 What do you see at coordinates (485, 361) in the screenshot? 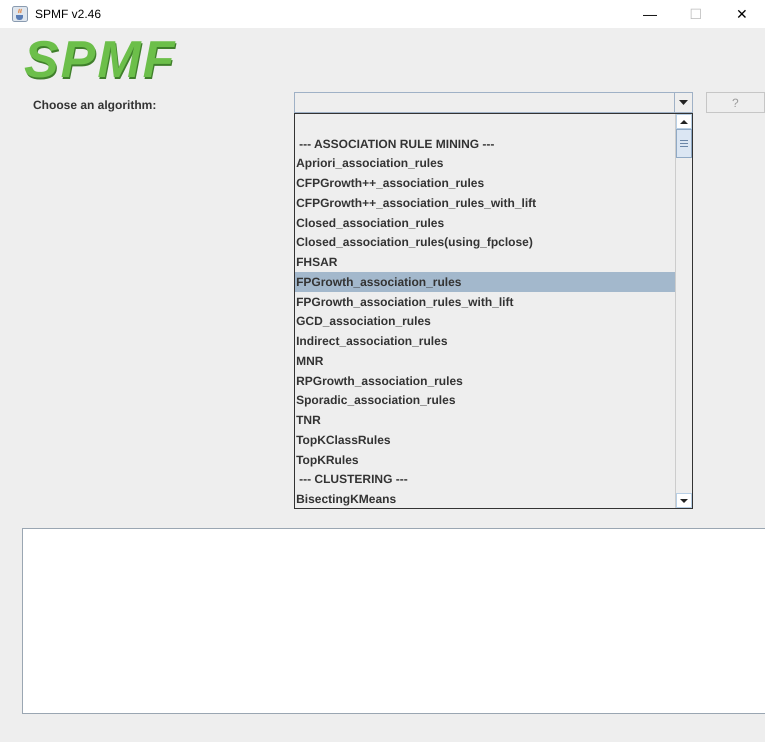
I see `dropdown-option: MNR` at bounding box center [485, 361].